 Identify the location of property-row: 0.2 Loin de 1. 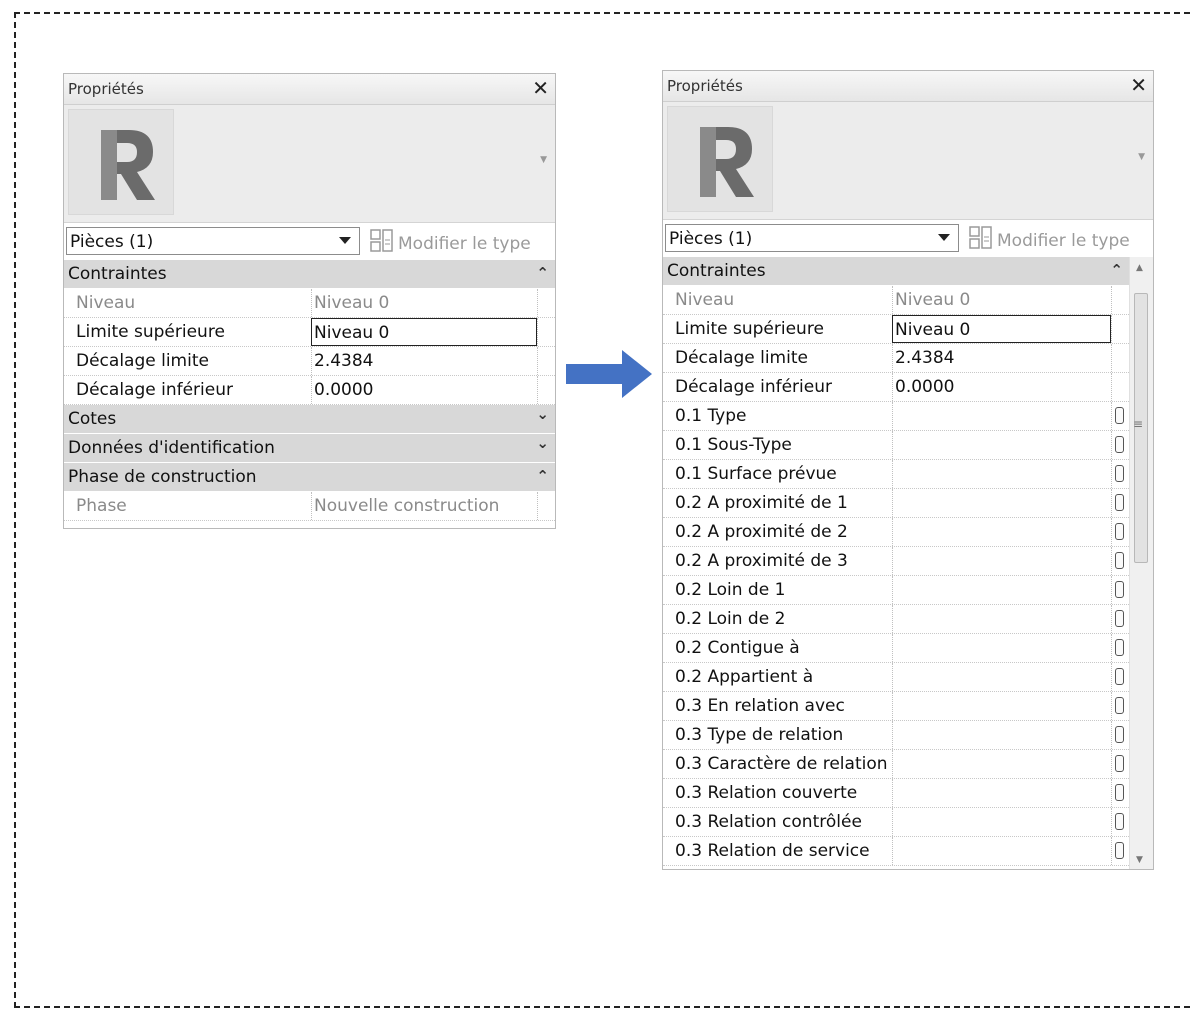
(896, 590).